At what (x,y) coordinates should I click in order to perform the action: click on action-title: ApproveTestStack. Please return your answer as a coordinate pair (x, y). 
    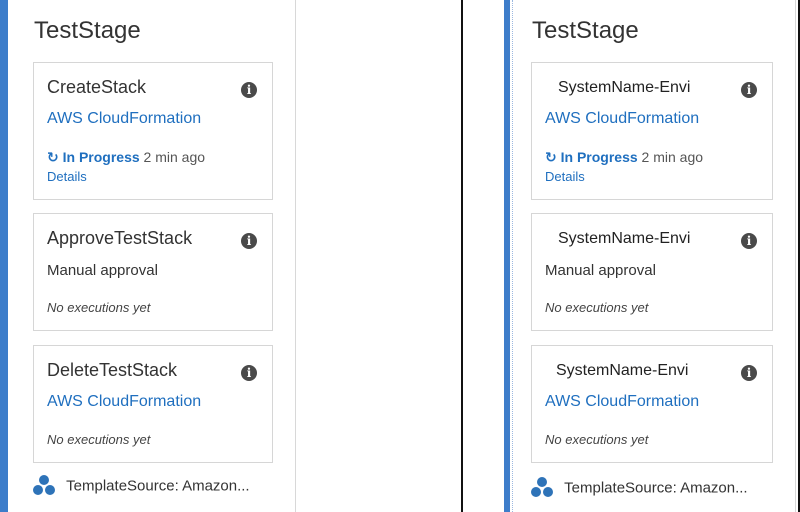
    Looking at the image, I should click on (120, 238).